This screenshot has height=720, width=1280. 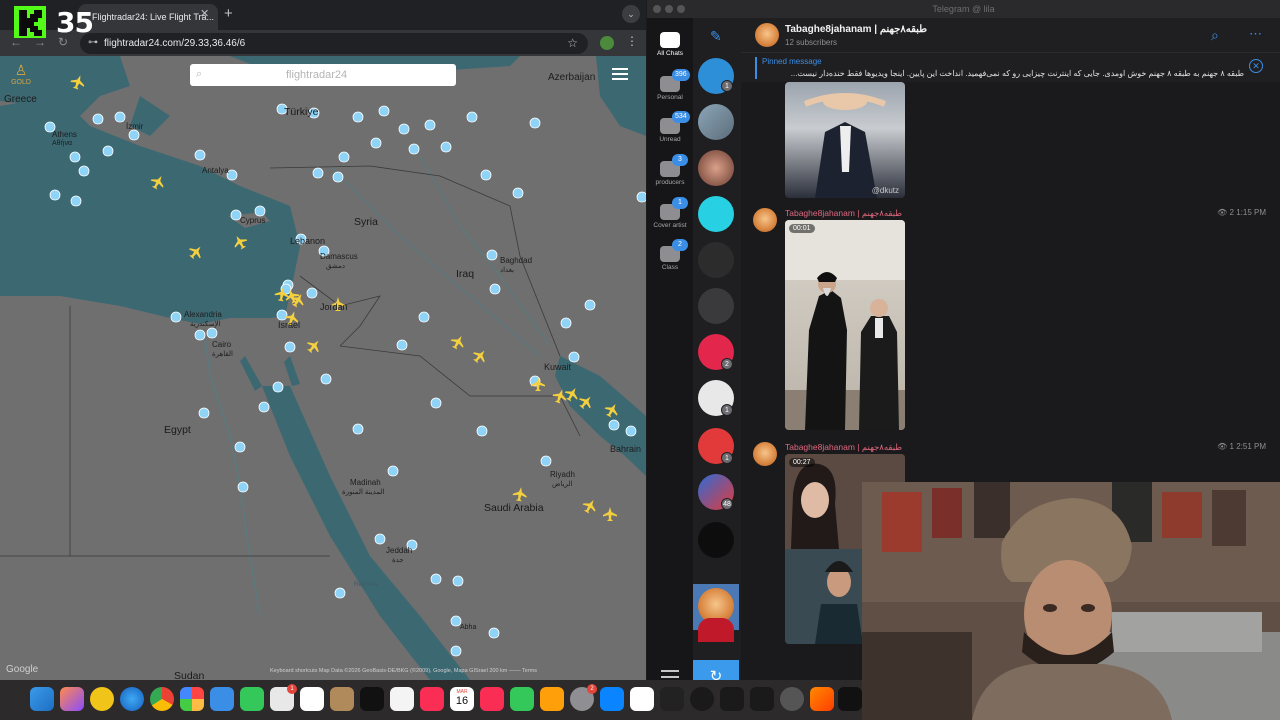 What do you see at coordinates (72, 699) in the screenshot?
I see `launchpad-icon` at bounding box center [72, 699].